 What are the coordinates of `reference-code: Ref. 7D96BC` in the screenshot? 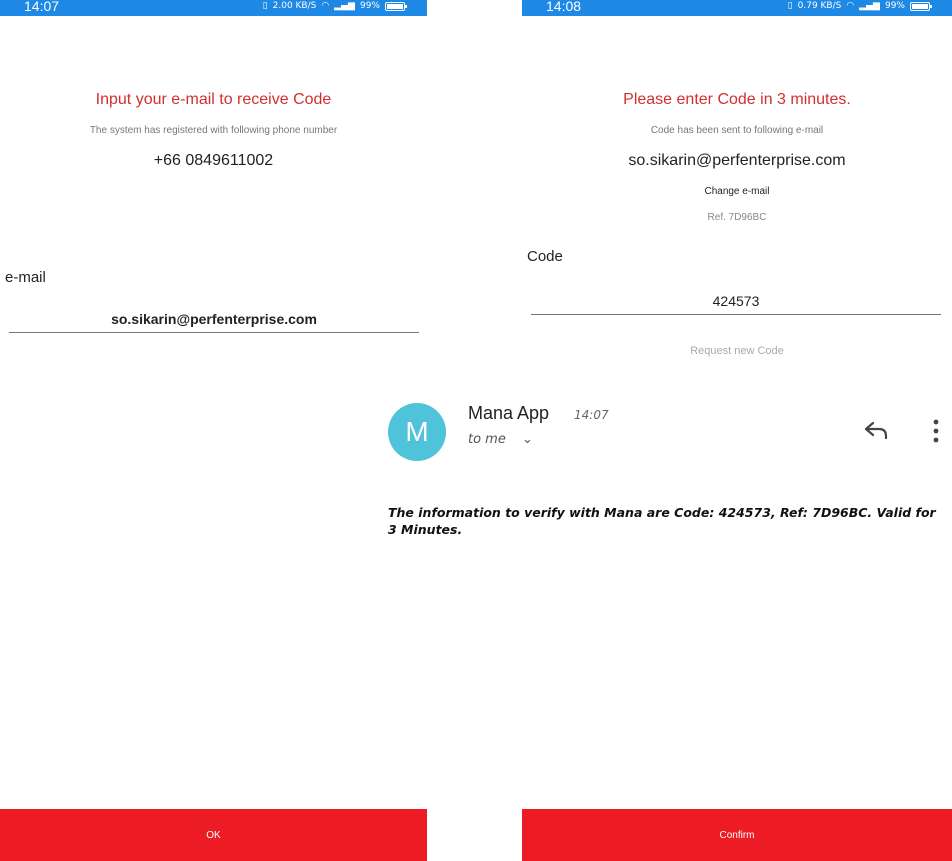 It's located at (737, 217).